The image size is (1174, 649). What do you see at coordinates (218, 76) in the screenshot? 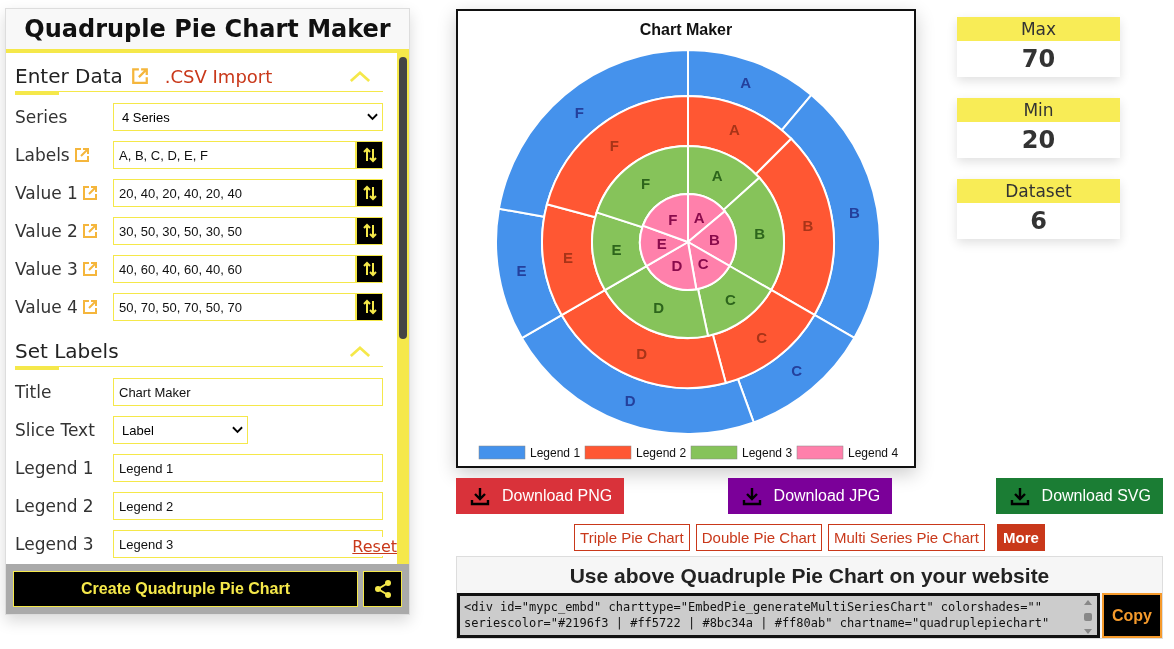
I see `csv-import-link: .CSV Import` at bounding box center [218, 76].